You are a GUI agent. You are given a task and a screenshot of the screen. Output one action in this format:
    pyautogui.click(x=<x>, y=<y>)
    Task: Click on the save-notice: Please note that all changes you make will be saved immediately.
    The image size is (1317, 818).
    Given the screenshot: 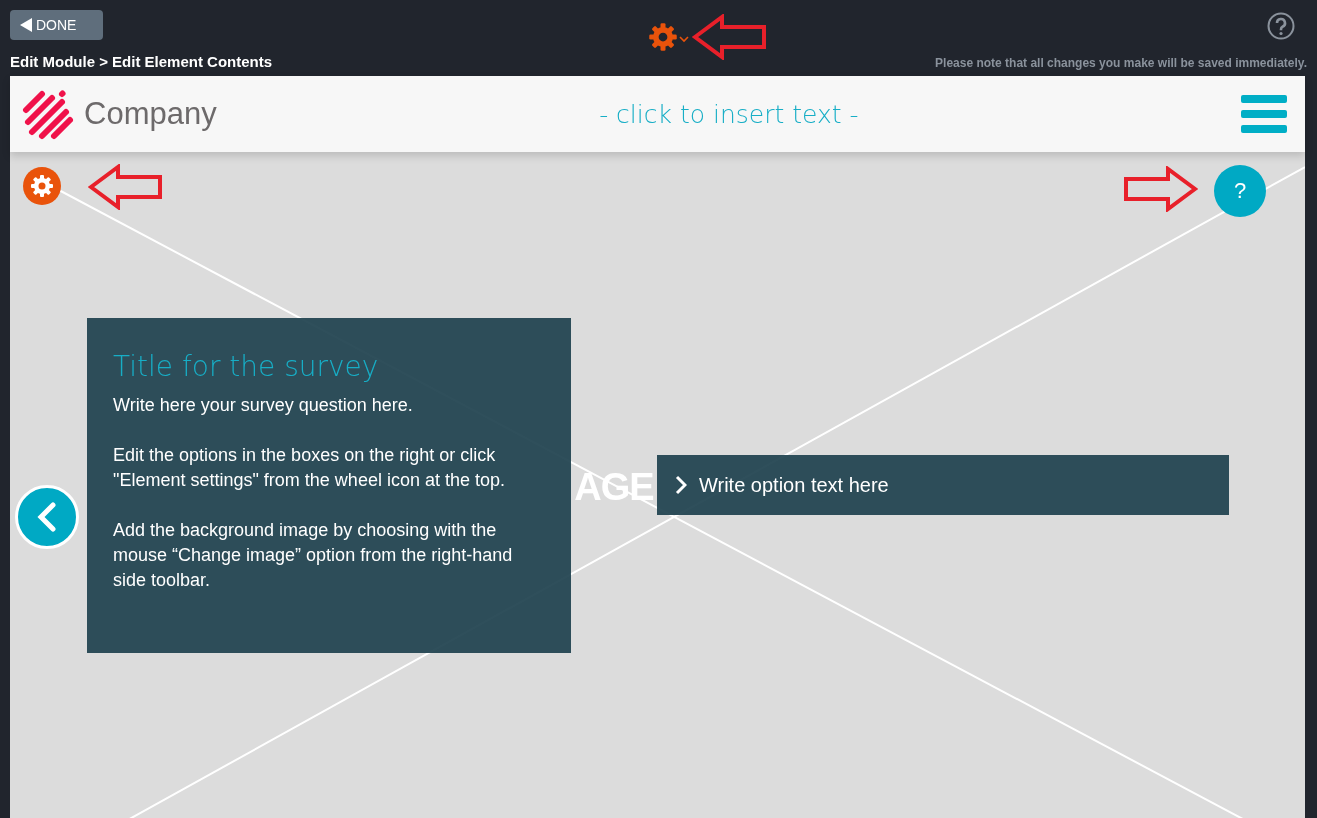 What is the action you would take?
    pyautogui.click(x=1121, y=63)
    